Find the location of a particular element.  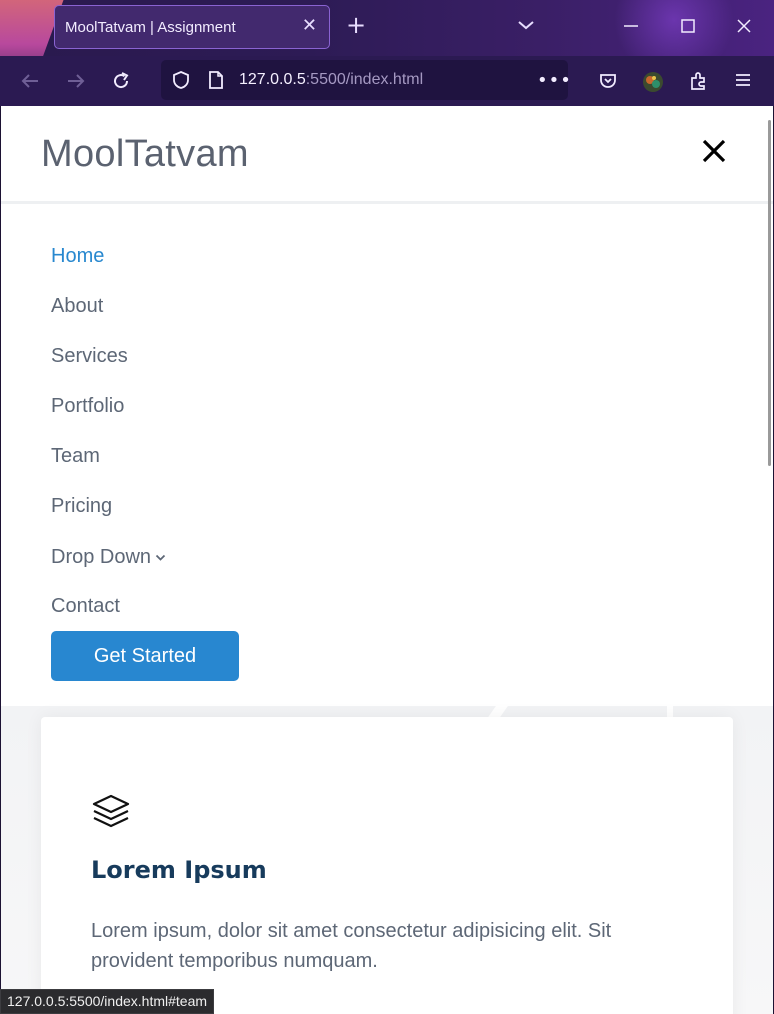

nav-link-pricing: Pricing is located at coordinates (108, 517).